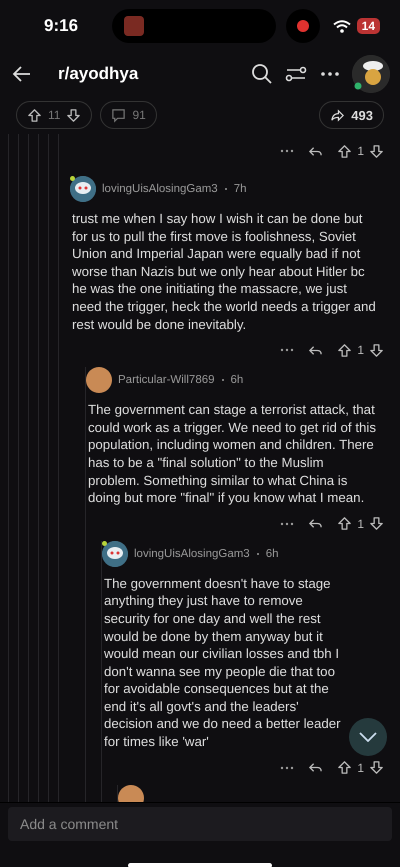 This screenshot has width=400, height=867. What do you see at coordinates (166, 380) in the screenshot?
I see `comment-author: Particular-Will7869` at bounding box center [166, 380].